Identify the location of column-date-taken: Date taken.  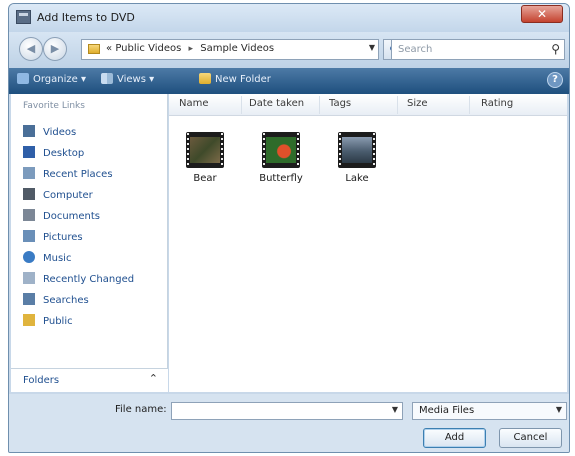
(276, 103).